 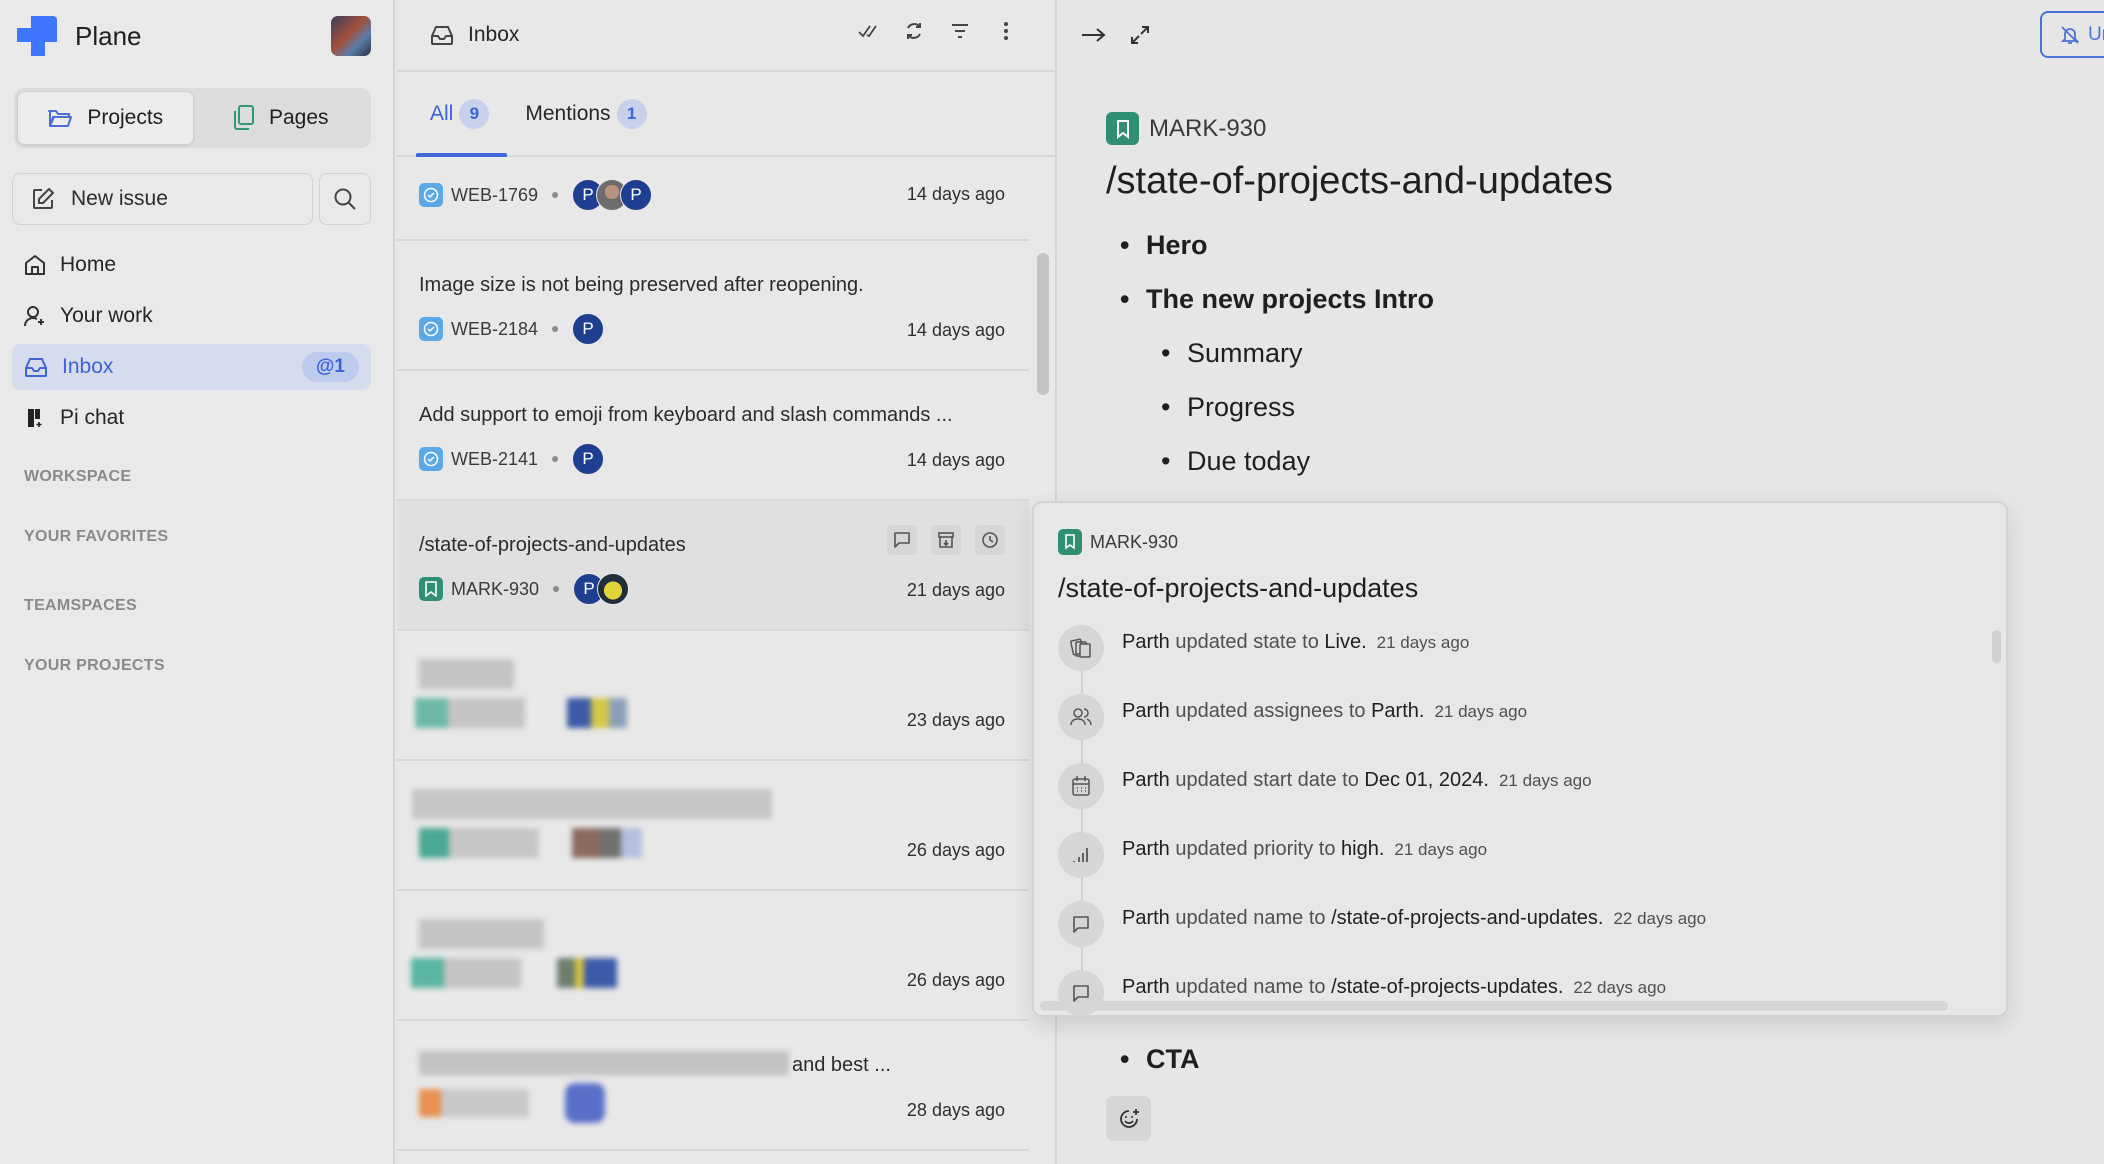 I want to click on mark-read-button, so click(x=902, y=540).